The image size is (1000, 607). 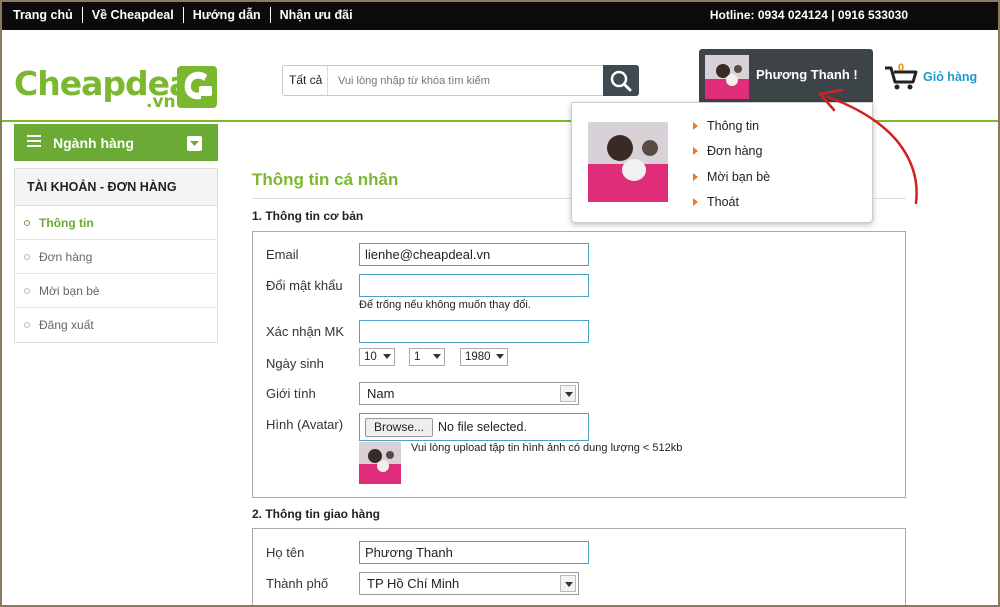 I want to click on category-menu-label: Ngành hàng, so click(x=93, y=143).